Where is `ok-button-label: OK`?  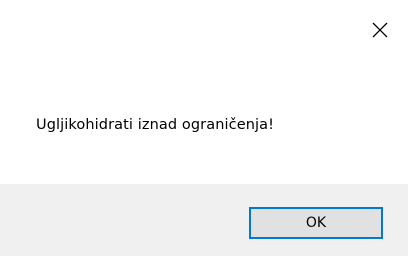 ok-button-label: OK is located at coordinates (316, 223).